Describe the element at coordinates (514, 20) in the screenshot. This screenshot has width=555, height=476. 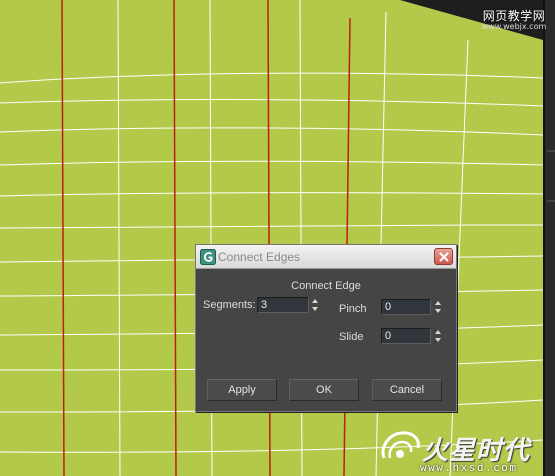
I see `watermark-top: 网页教学网 www.webjx.com` at that location.